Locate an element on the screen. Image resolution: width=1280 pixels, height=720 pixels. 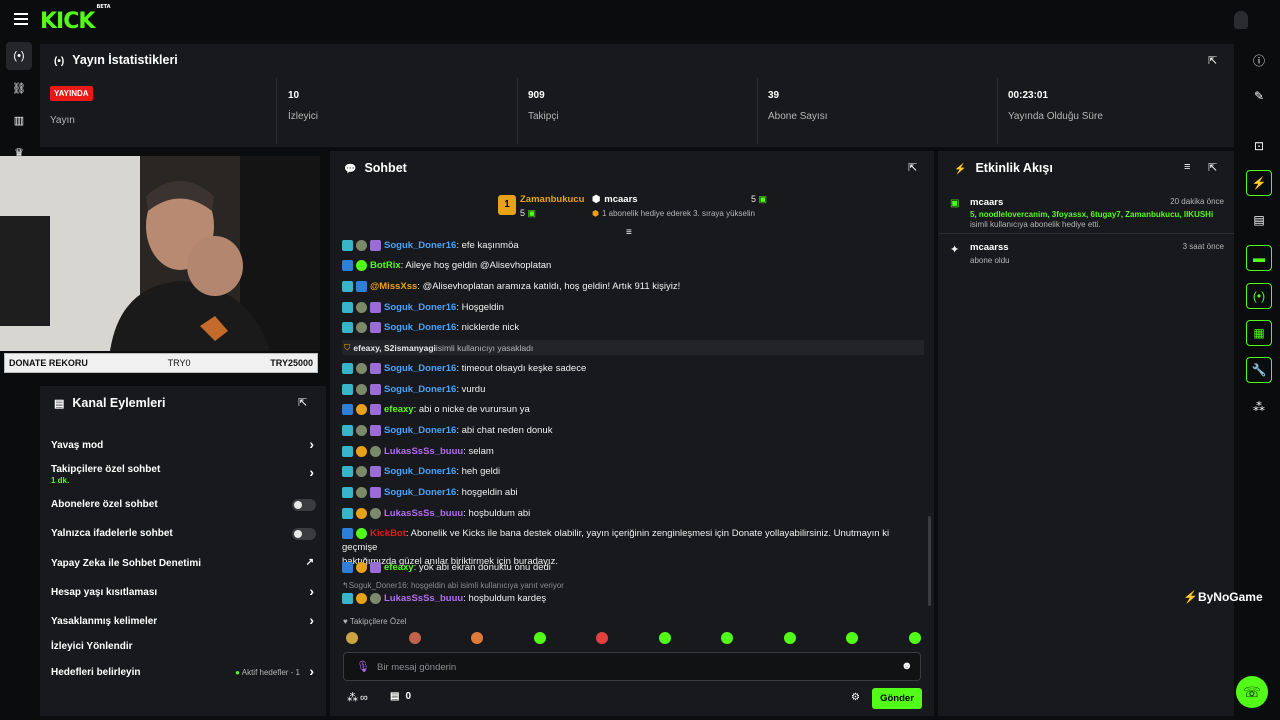
filter-icon: ≡ is located at coordinates (1187, 167).